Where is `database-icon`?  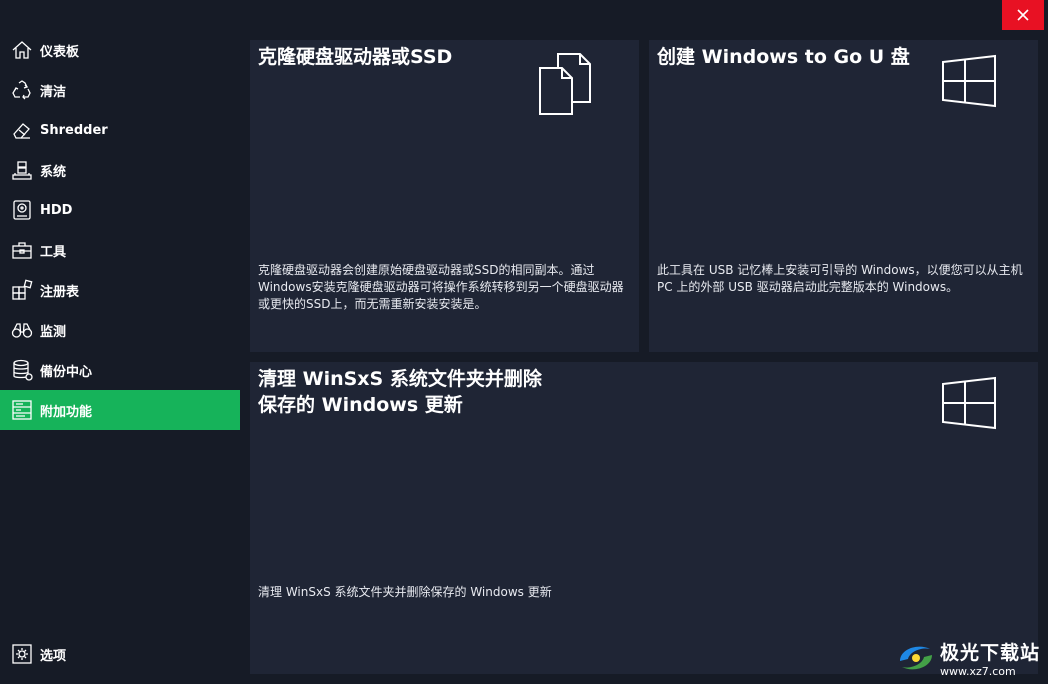
database-icon is located at coordinates (22, 370).